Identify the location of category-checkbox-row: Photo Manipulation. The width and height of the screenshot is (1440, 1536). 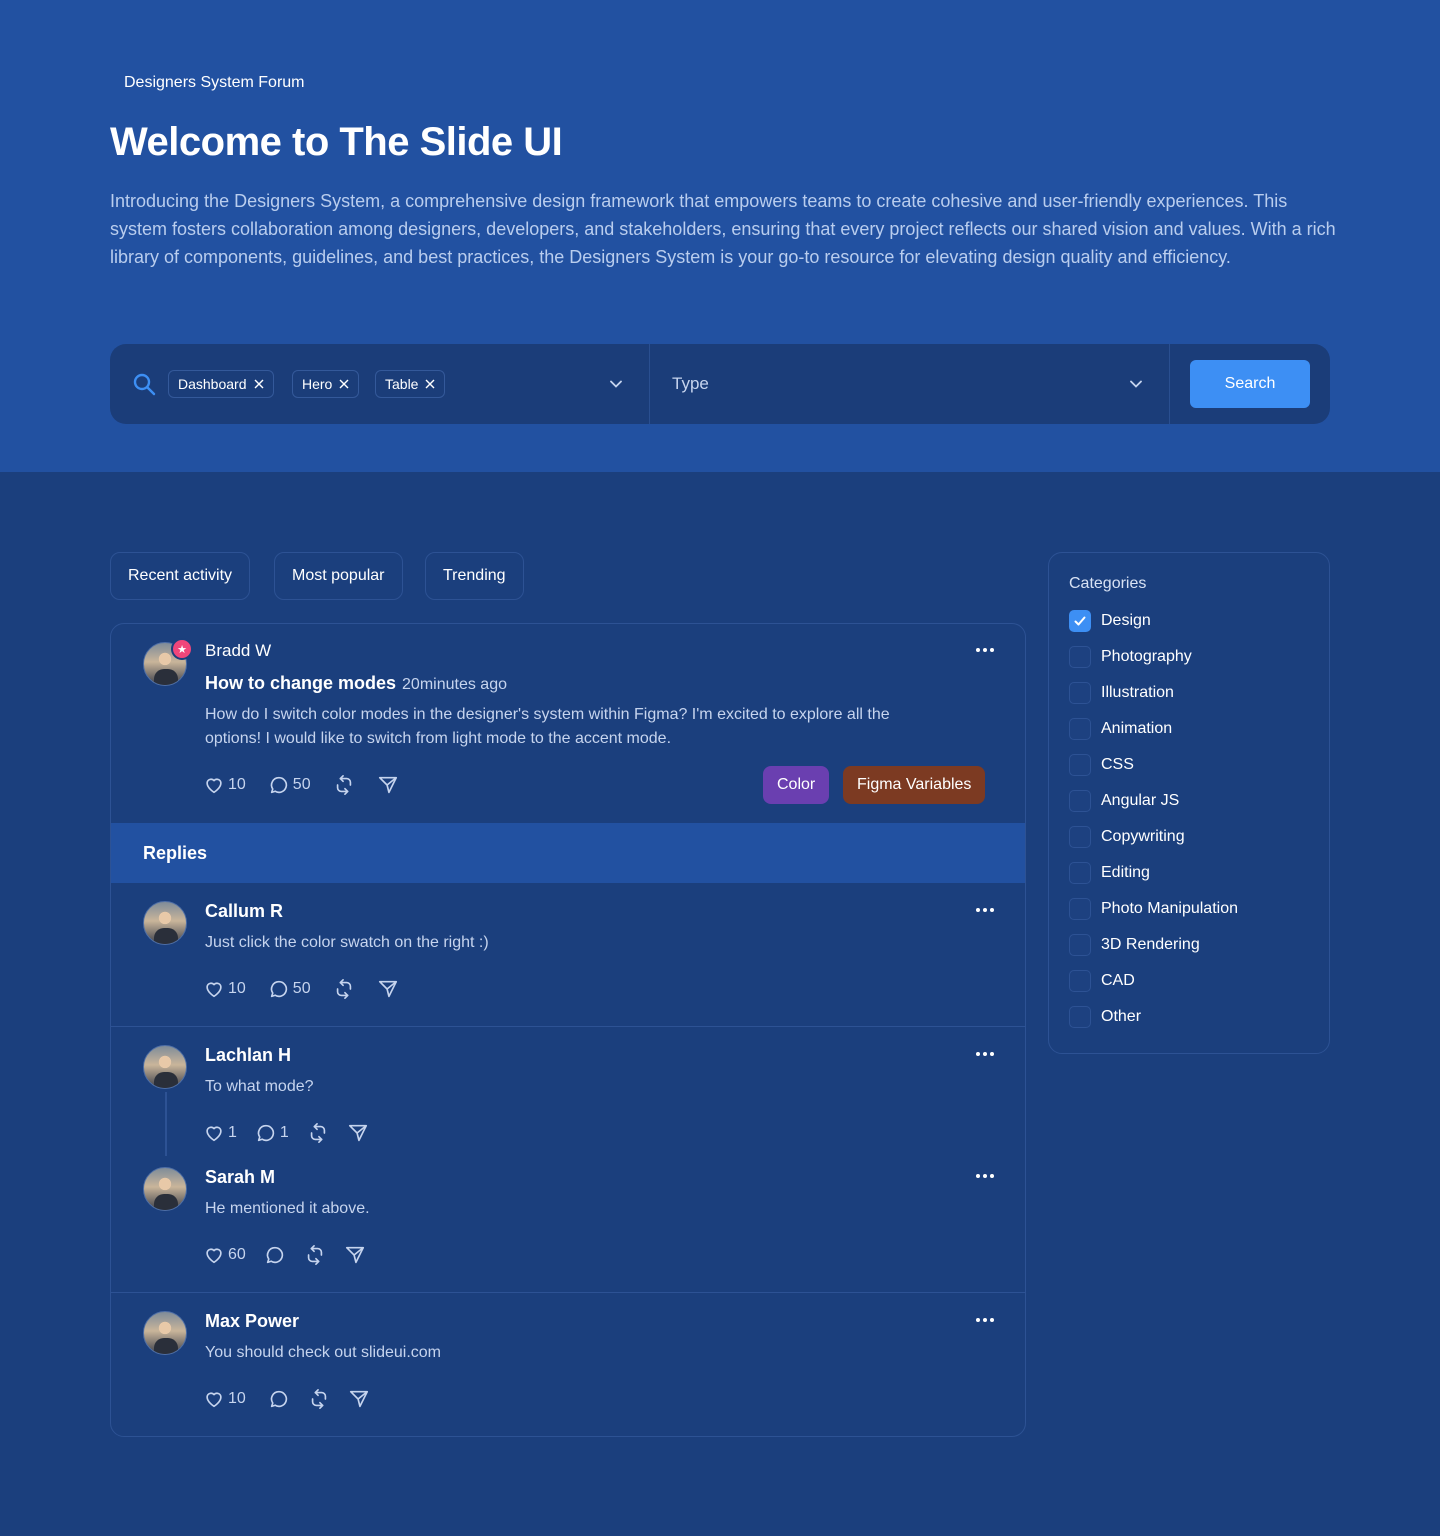
(1153, 909).